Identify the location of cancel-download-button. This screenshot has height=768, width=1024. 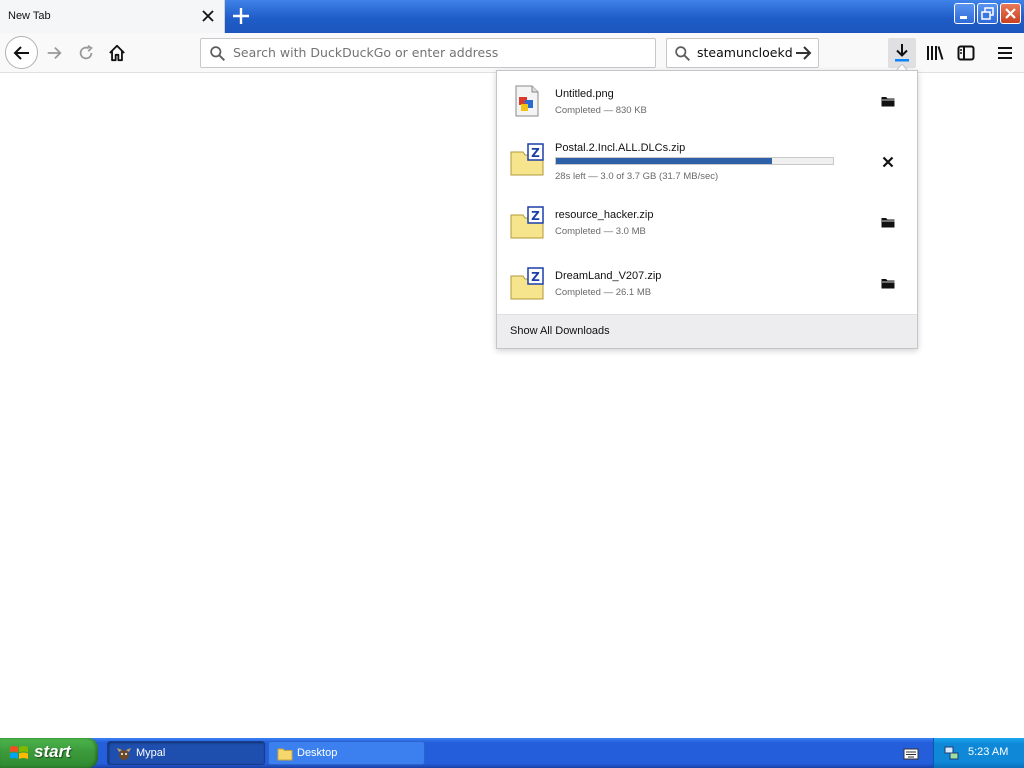
(888, 162).